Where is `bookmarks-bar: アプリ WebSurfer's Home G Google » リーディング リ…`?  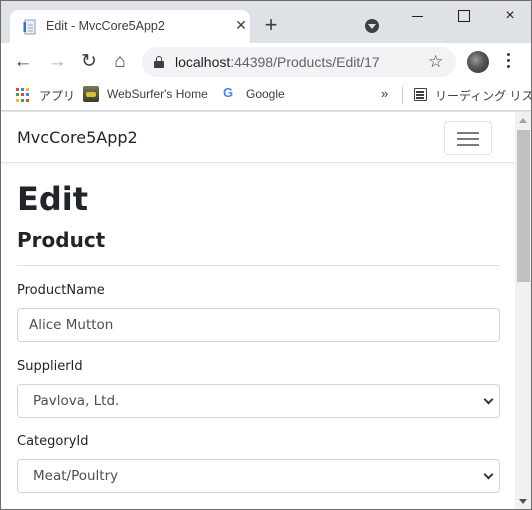
bookmarks-bar: アプリ WebSurfer's Home G Google » リーディング リ… is located at coordinates (266, 95).